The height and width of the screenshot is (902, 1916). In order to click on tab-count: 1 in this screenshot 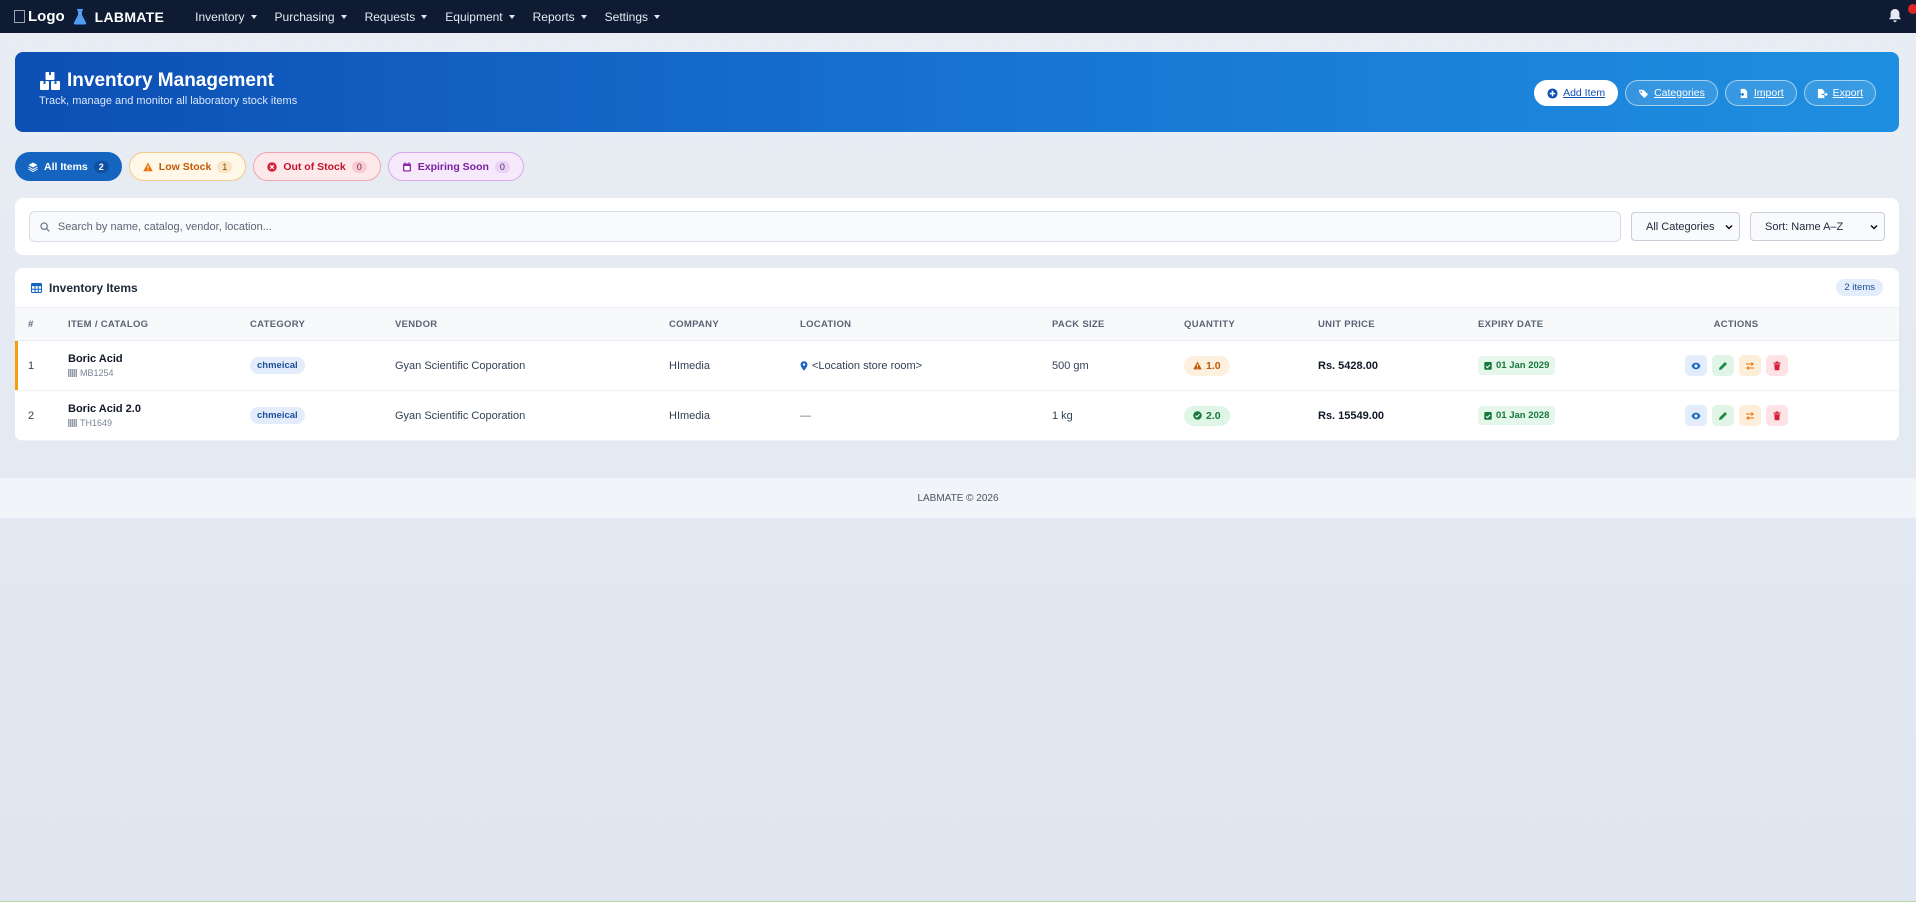, I will do `click(225, 166)`.